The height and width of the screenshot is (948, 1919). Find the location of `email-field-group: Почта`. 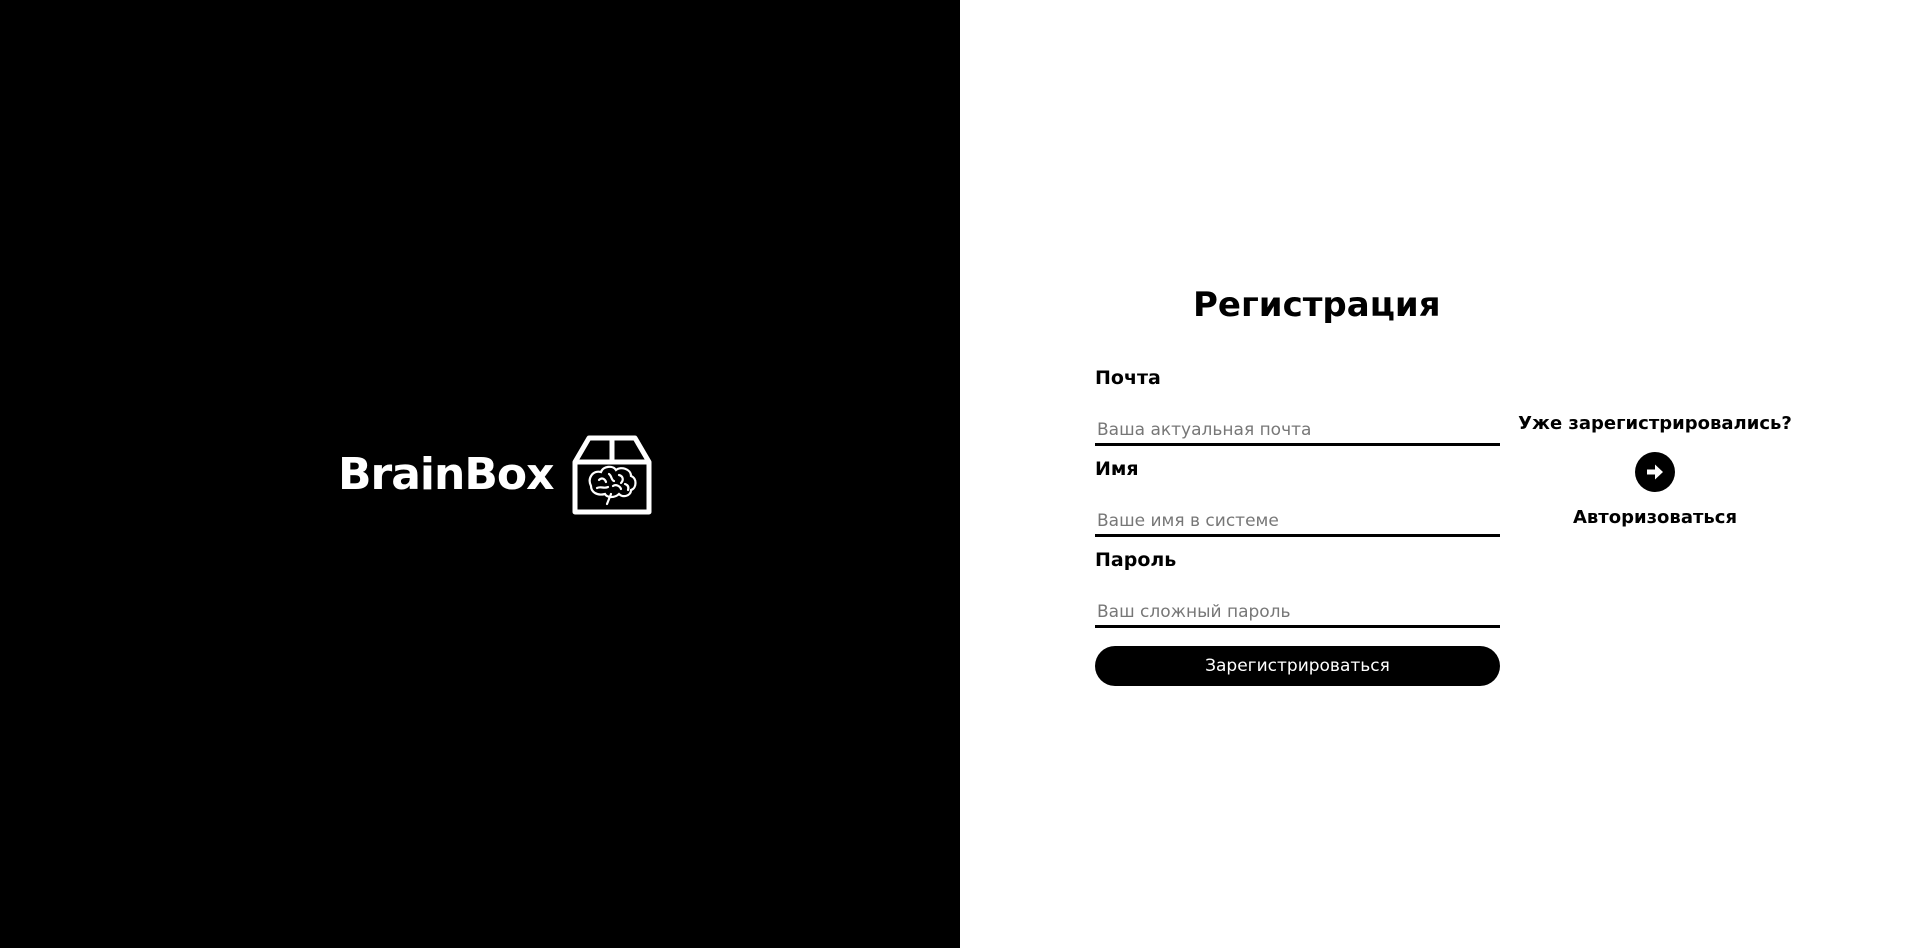

email-field-group: Почта is located at coordinates (1297, 406).